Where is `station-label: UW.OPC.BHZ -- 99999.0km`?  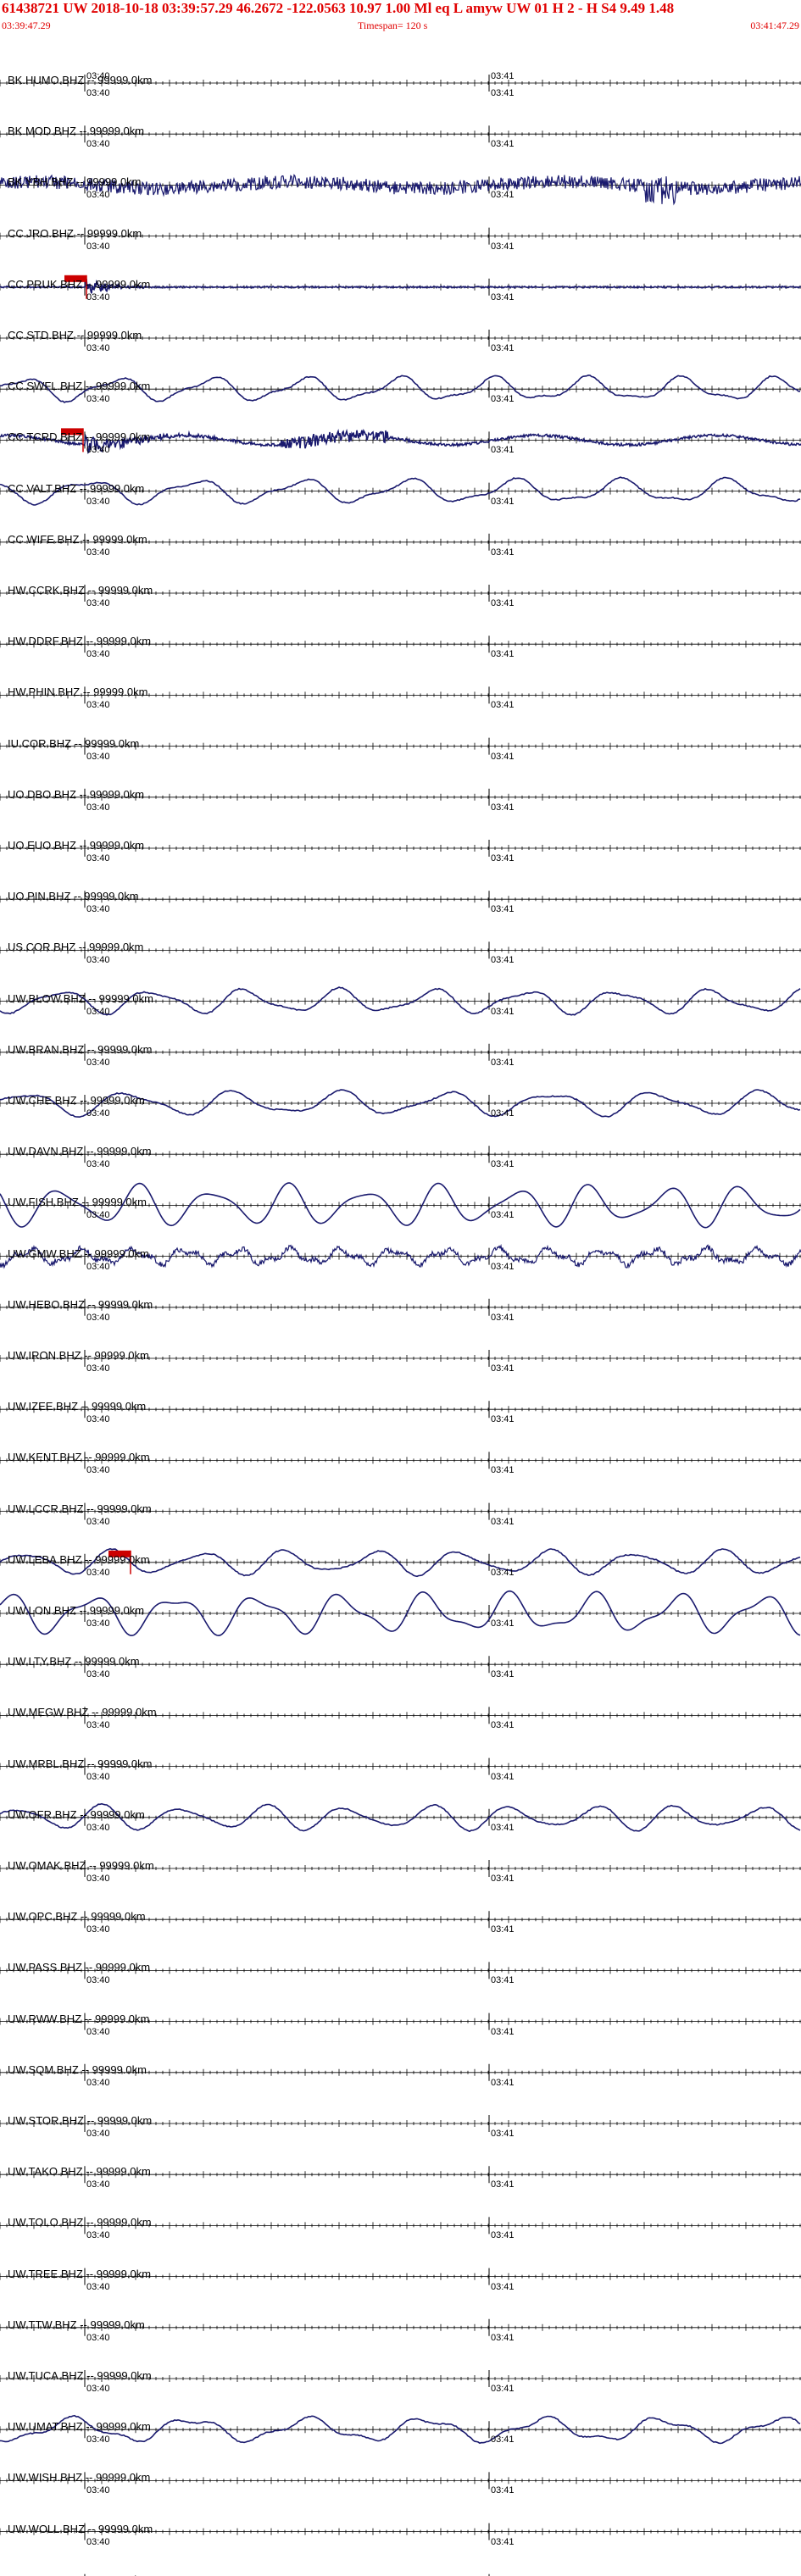
station-label: UW.OPC.BHZ -- 99999.0km is located at coordinates (77, 1917).